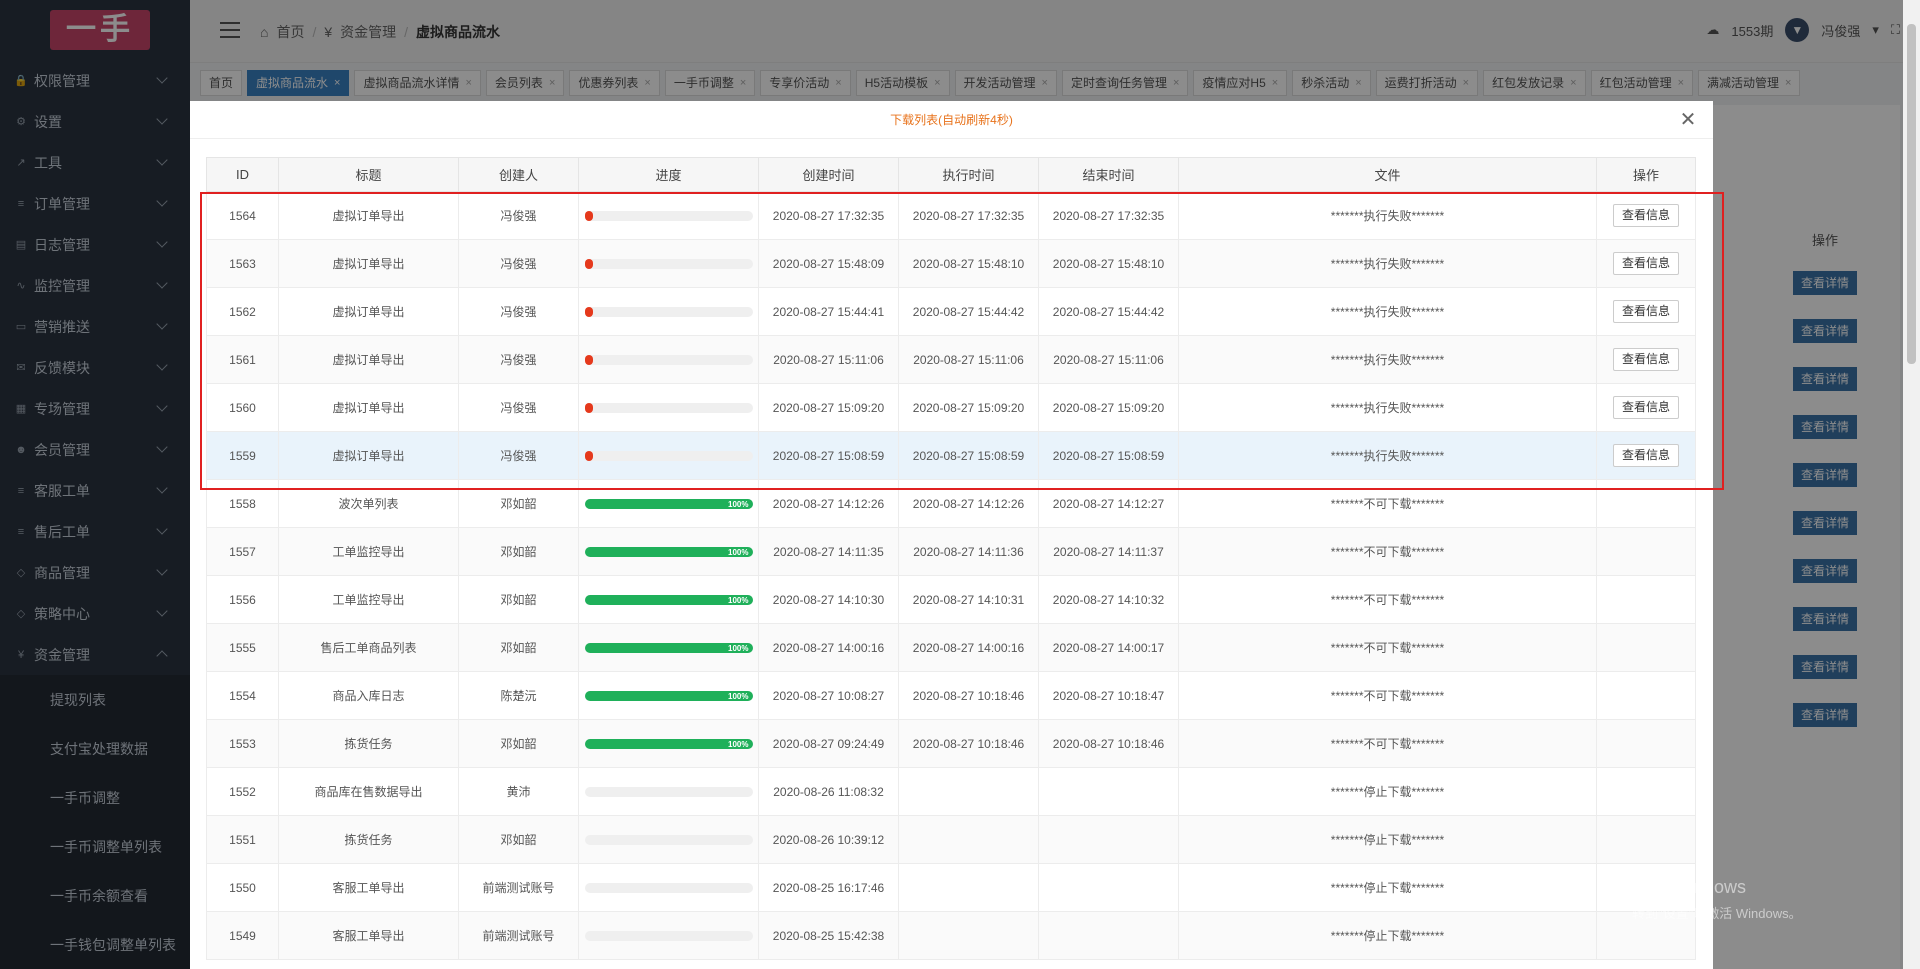  Describe the element at coordinates (1108, 695) in the screenshot. I see `cell-ended-time: 2020-08-27 10:18:47` at that location.